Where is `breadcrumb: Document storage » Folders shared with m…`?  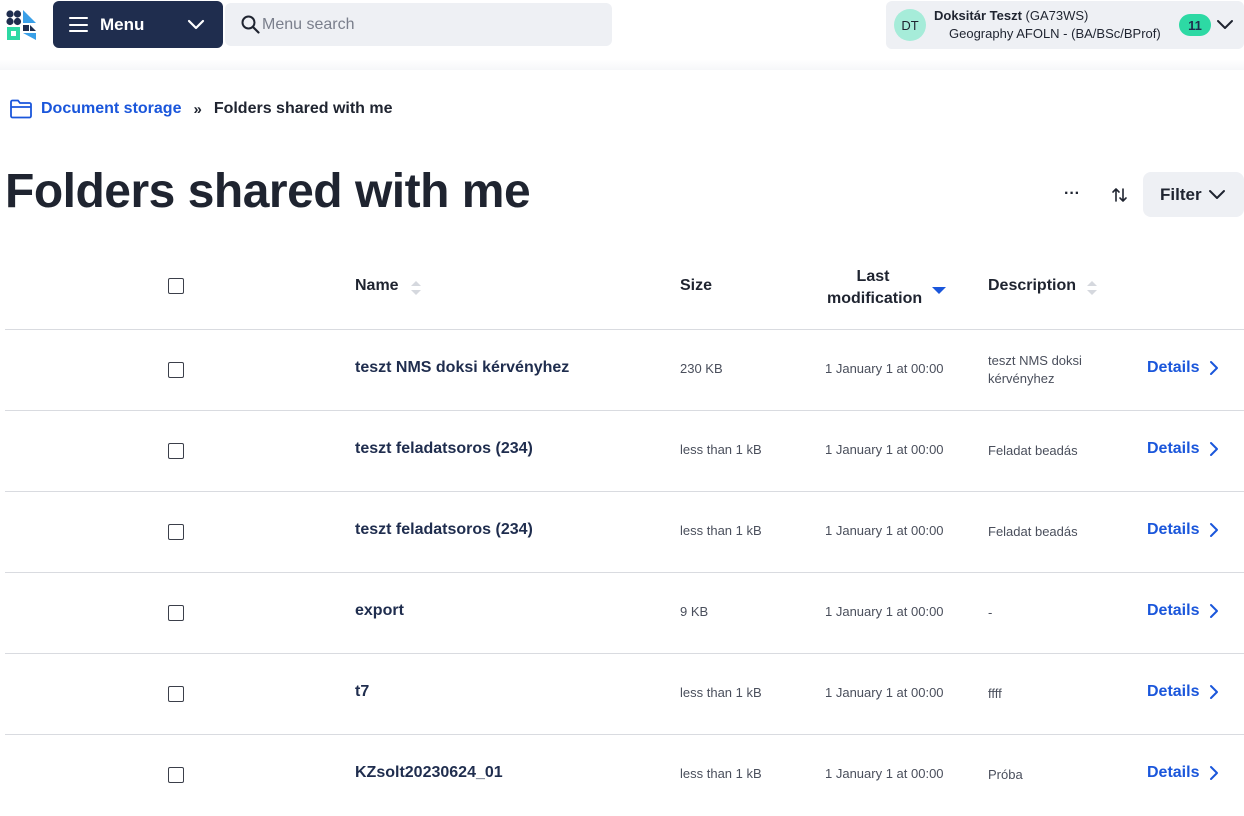
breadcrumb: Document storage » Folders shared with m… is located at coordinates (201, 109).